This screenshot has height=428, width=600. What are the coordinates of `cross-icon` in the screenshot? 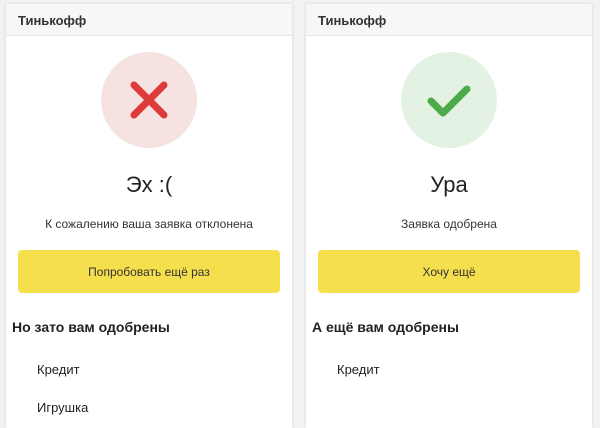 It's located at (149, 100).